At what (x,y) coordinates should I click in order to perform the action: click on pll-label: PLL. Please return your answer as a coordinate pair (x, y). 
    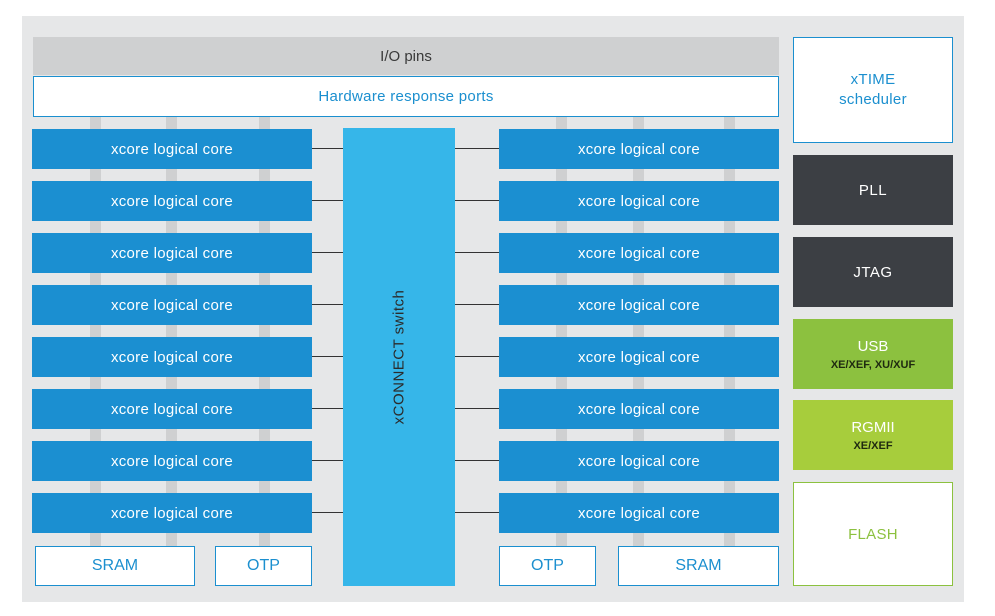
    Looking at the image, I should click on (873, 190).